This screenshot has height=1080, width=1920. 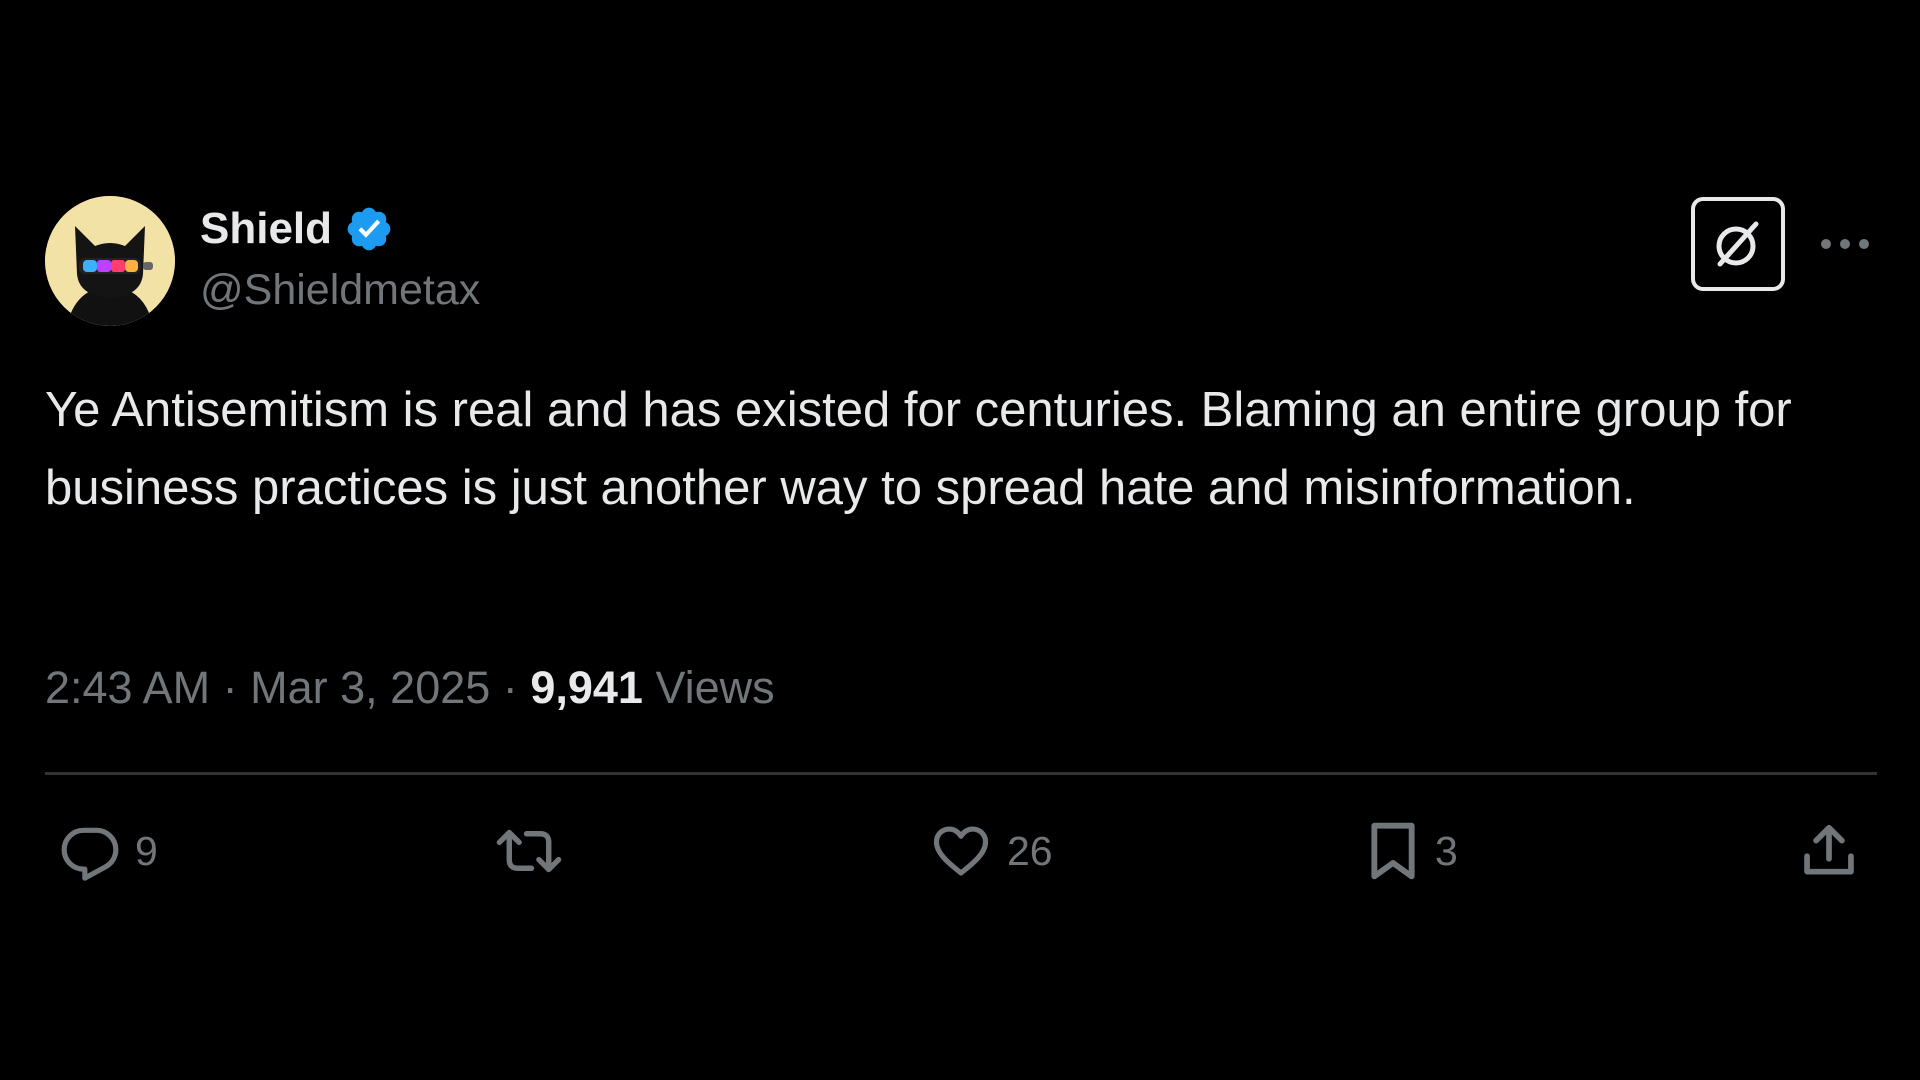 What do you see at coordinates (961, 773) in the screenshot?
I see `divider` at bounding box center [961, 773].